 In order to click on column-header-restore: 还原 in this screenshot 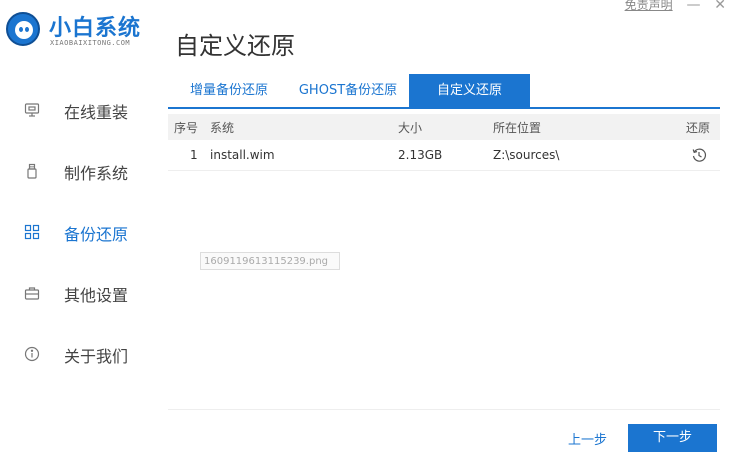, I will do `click(698, 128)`.